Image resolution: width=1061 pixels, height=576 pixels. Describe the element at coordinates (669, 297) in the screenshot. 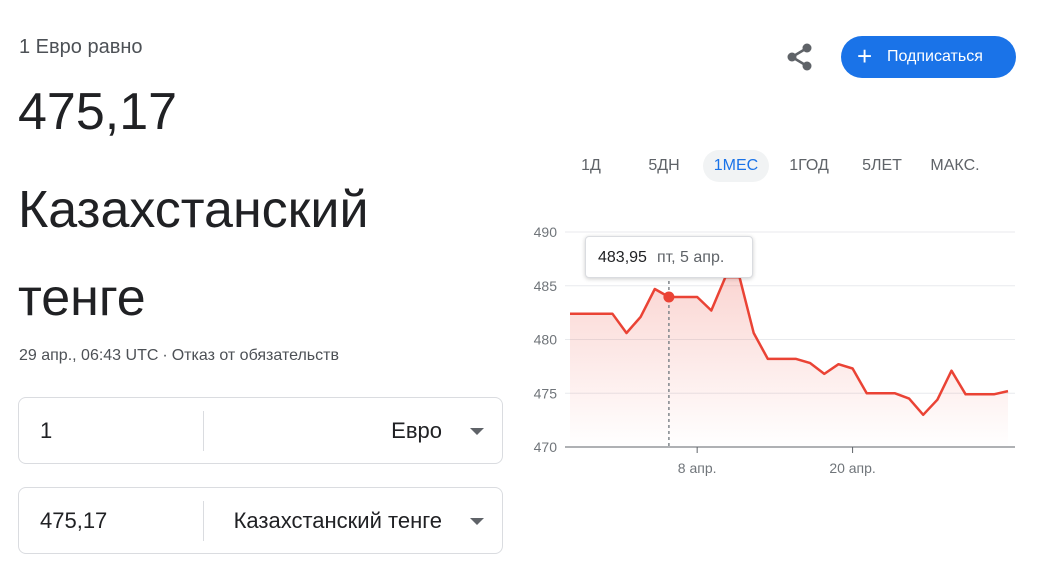

I see `hover-point` at that location.